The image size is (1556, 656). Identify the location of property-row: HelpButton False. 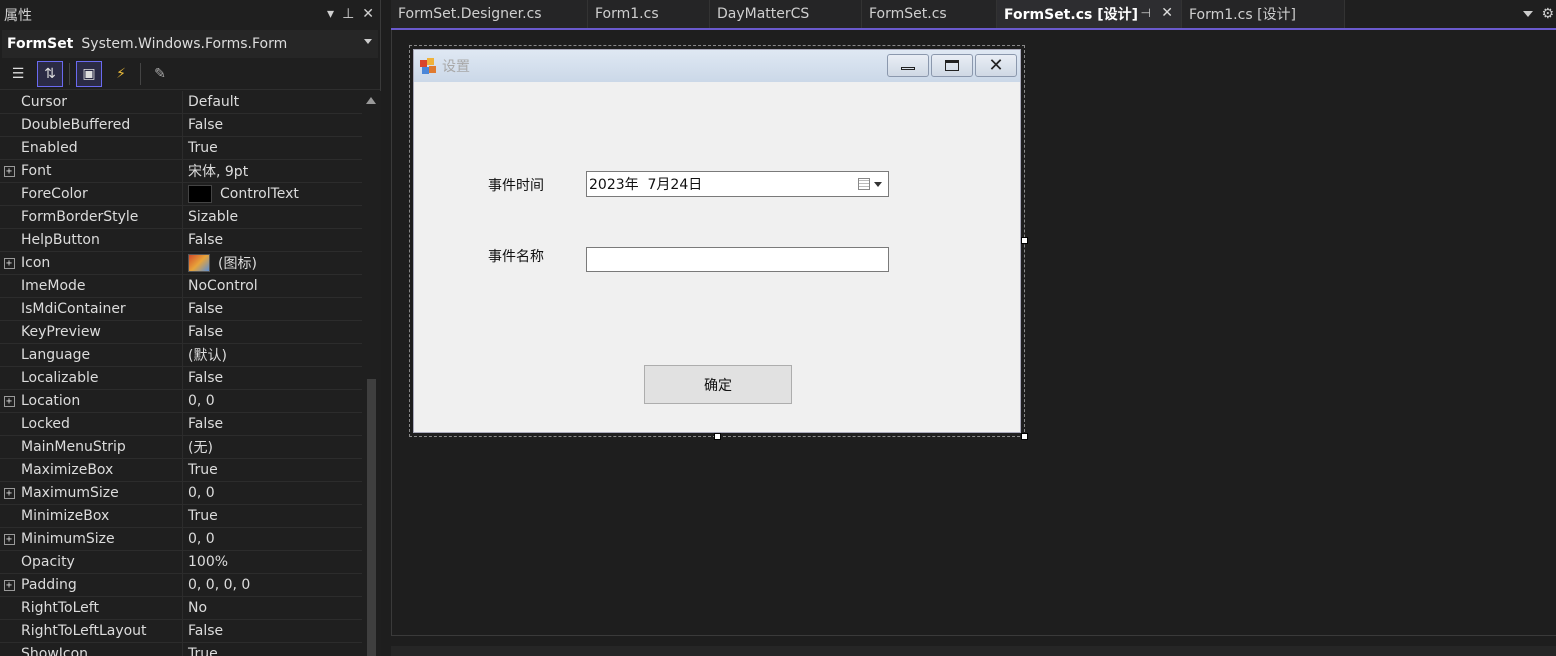
(181, 240).